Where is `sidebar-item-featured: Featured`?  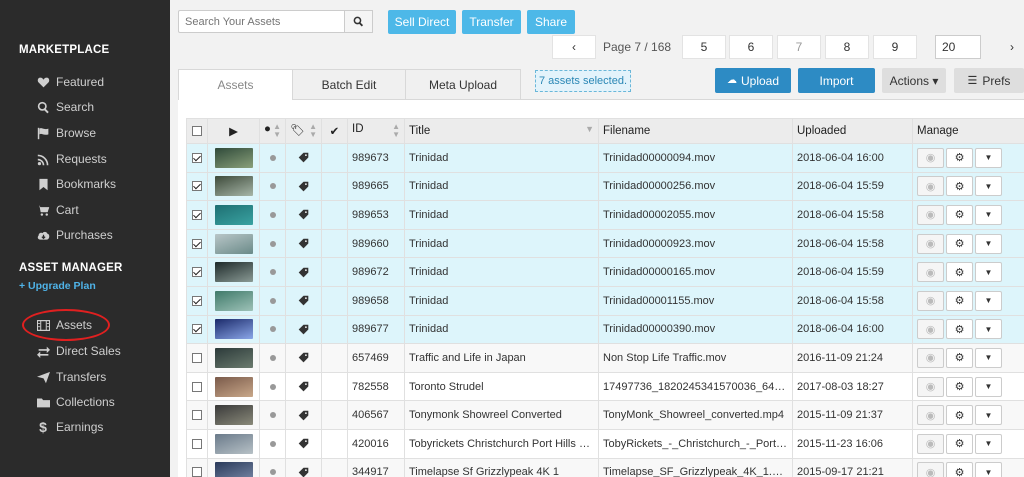 sidebar-item-featured: Featured is located at coordinates (70, 82).